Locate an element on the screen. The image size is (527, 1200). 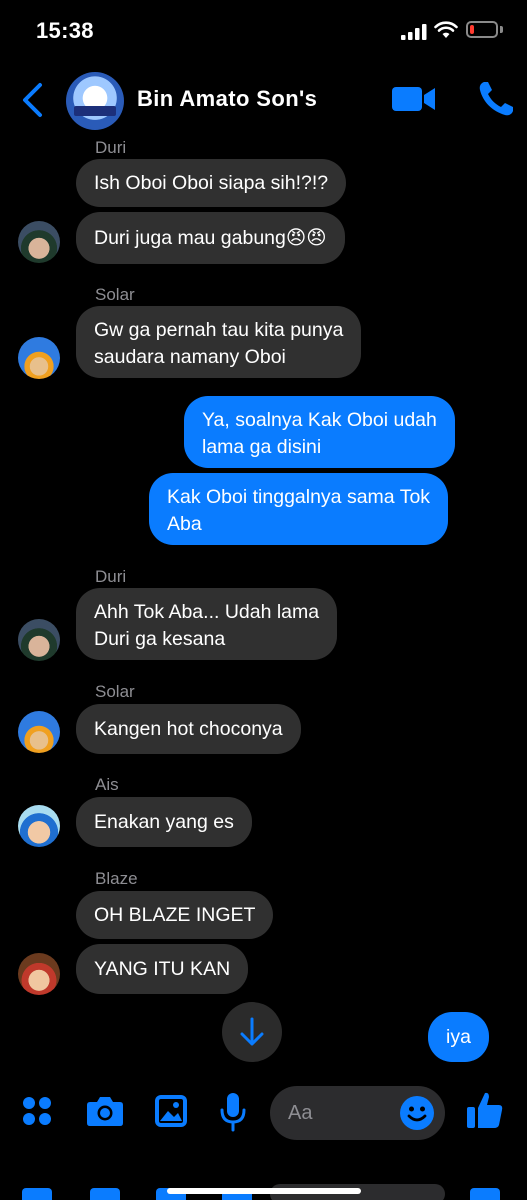
message-bubble: OH BLAZE INGET is located at coordinates (175, 915).